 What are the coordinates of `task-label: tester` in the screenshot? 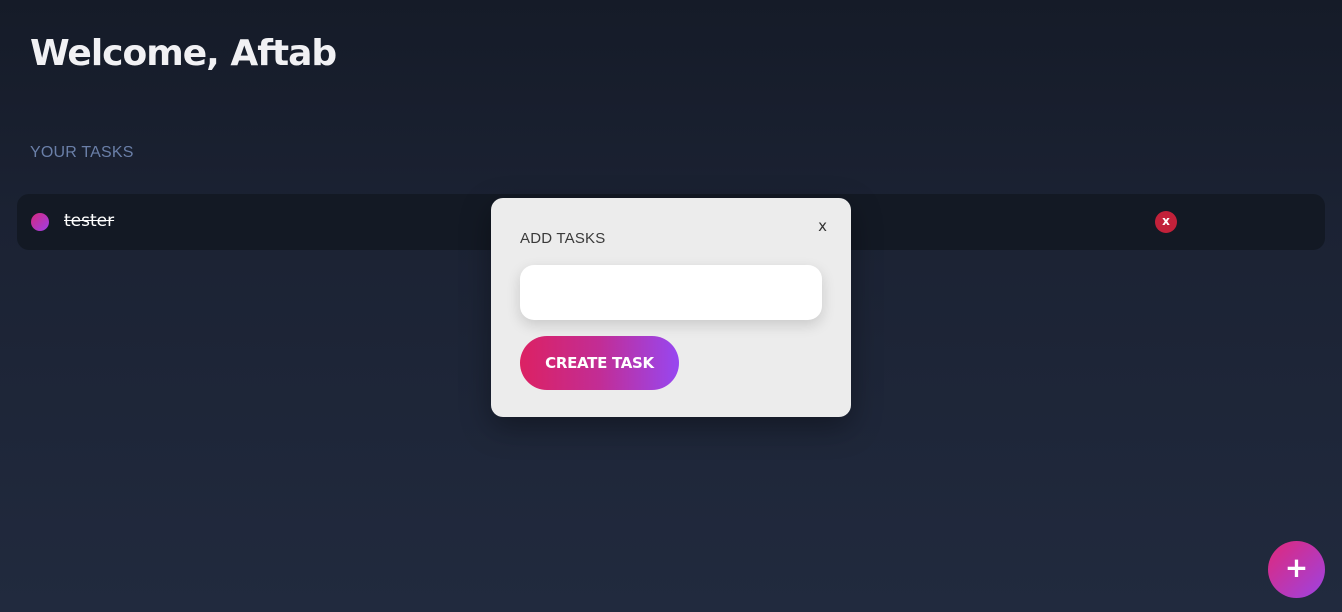 It's located at (89, 221).